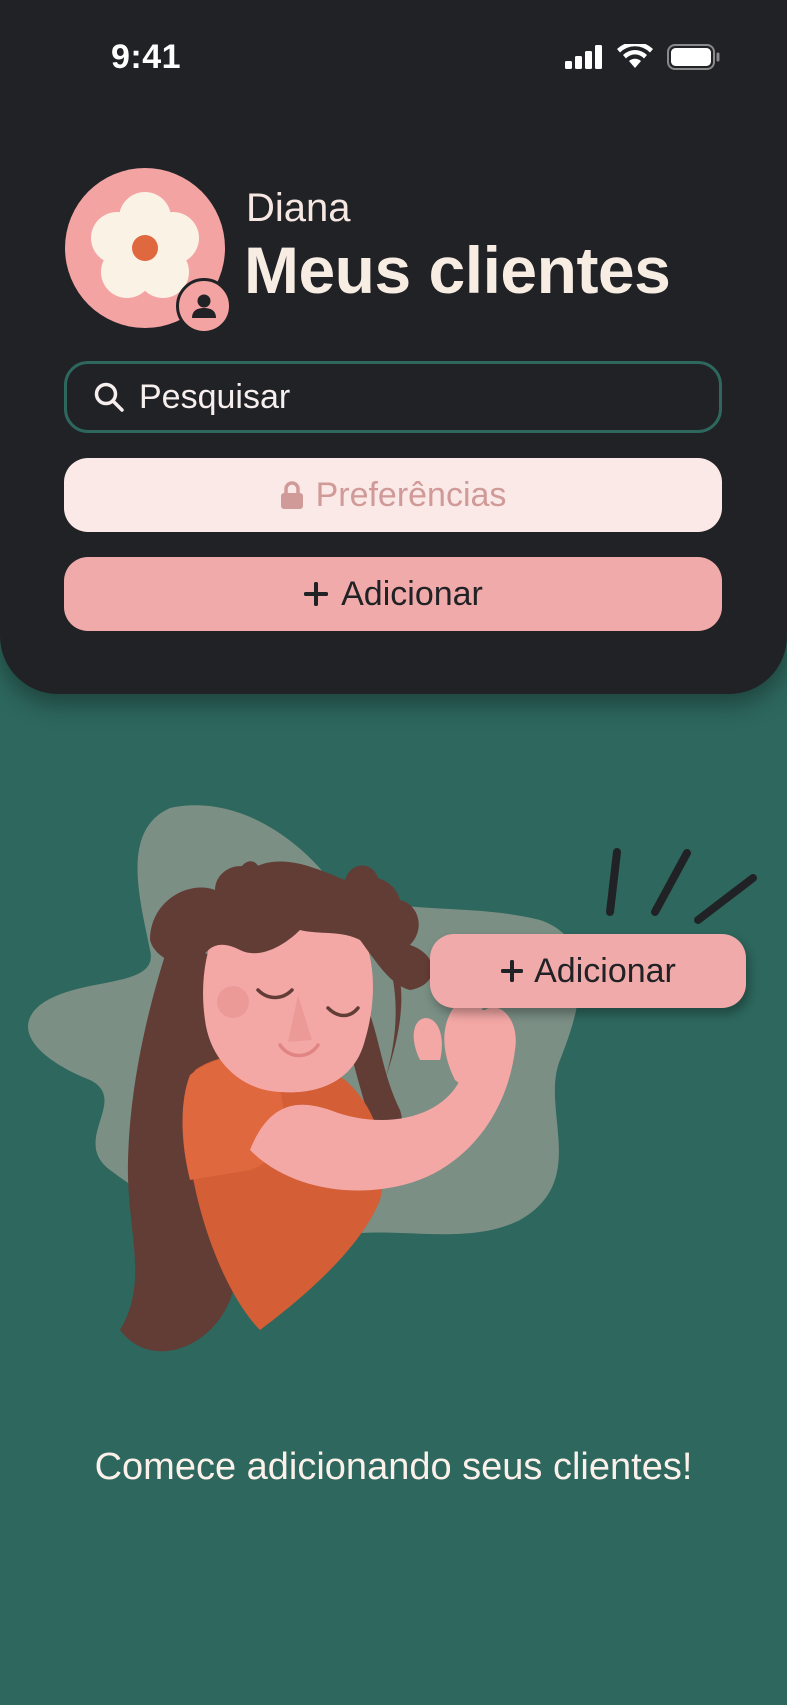 This screenshot has width=787, height=1705. Describe the element at coordinates (457, 270) in the screenshot. I see `page-title: Meus clientes` at that location.